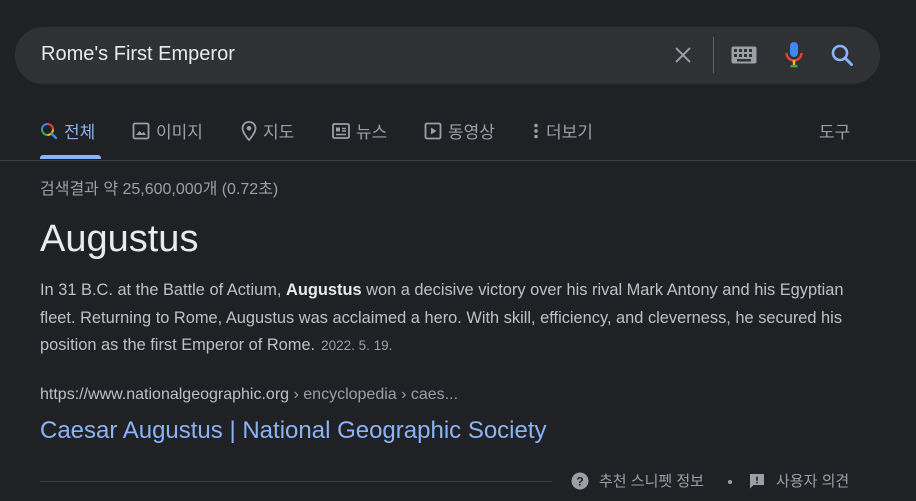 Image resolution: width=916 pixels, height=501 pixels. I want to click on voice-search-button, so click(794, 55).